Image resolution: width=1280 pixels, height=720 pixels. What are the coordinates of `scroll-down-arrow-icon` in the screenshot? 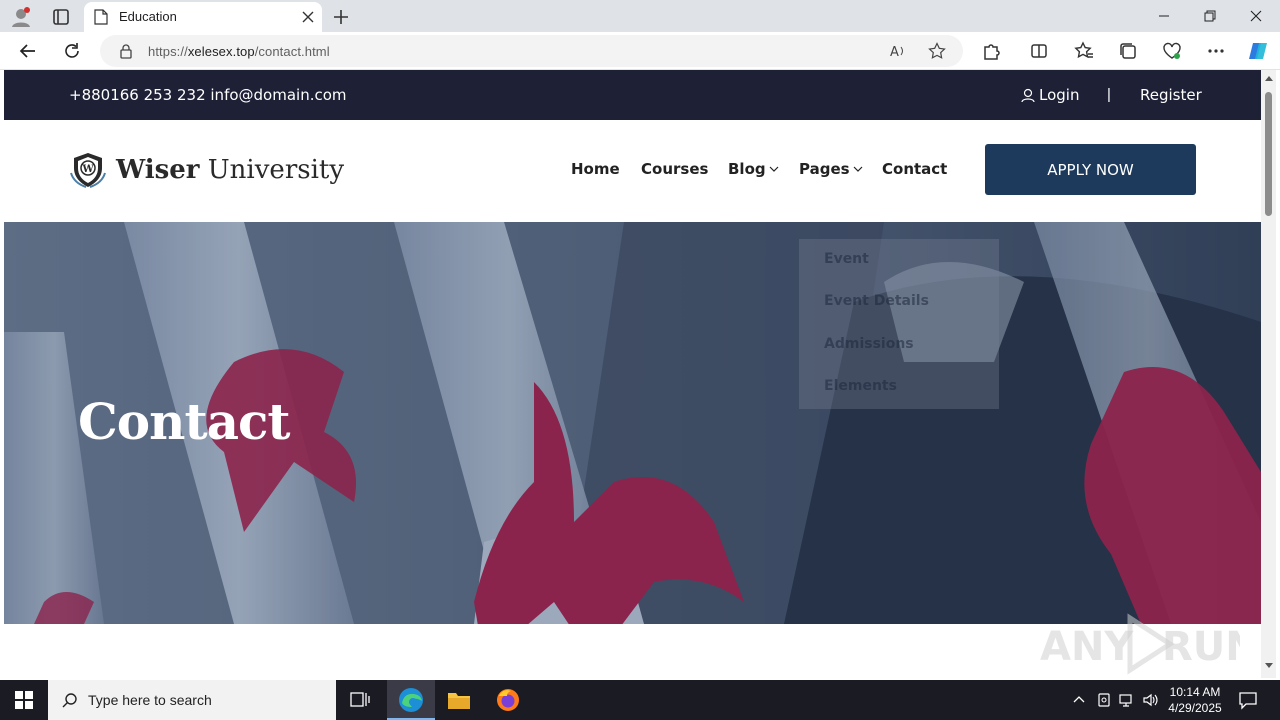 It's located at (1269, 665).